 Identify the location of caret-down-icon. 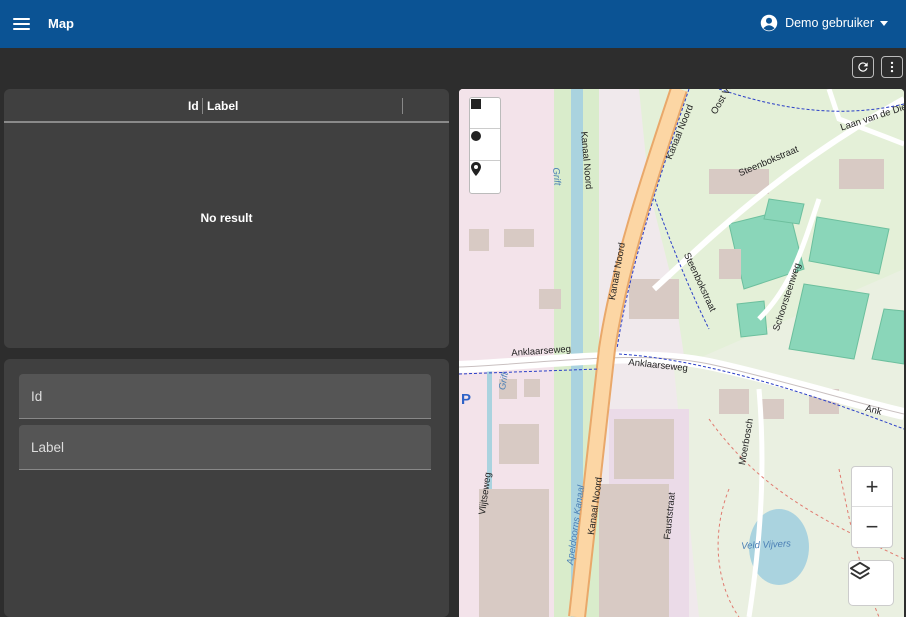
(884, 23).